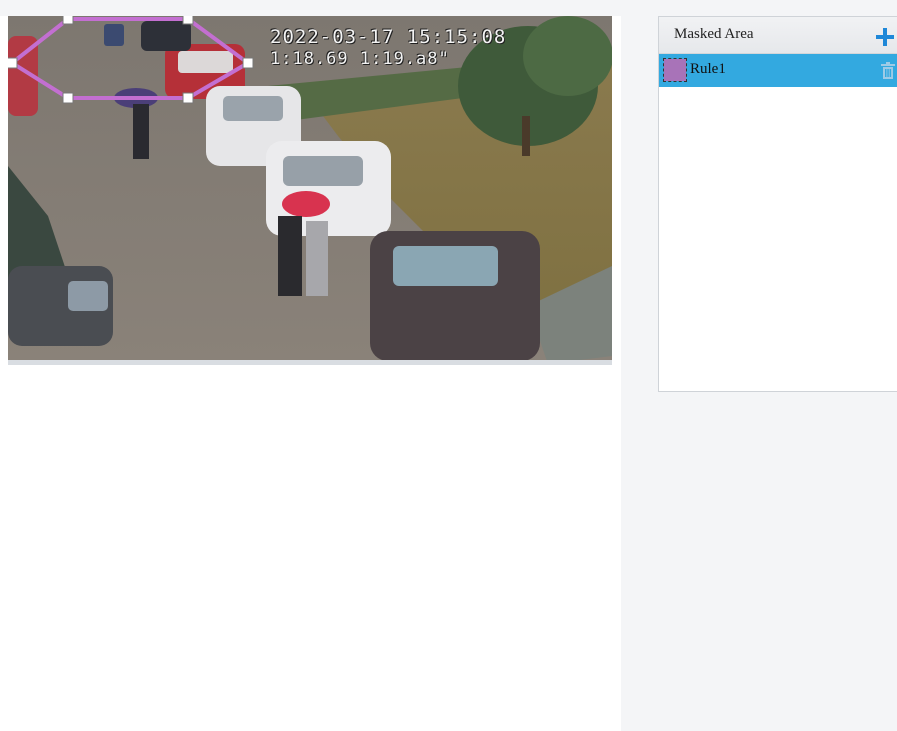  Describe the element at coordinates (778, 70) in the screenshot. I see `rule-row-rule1: Rule1` at that location.